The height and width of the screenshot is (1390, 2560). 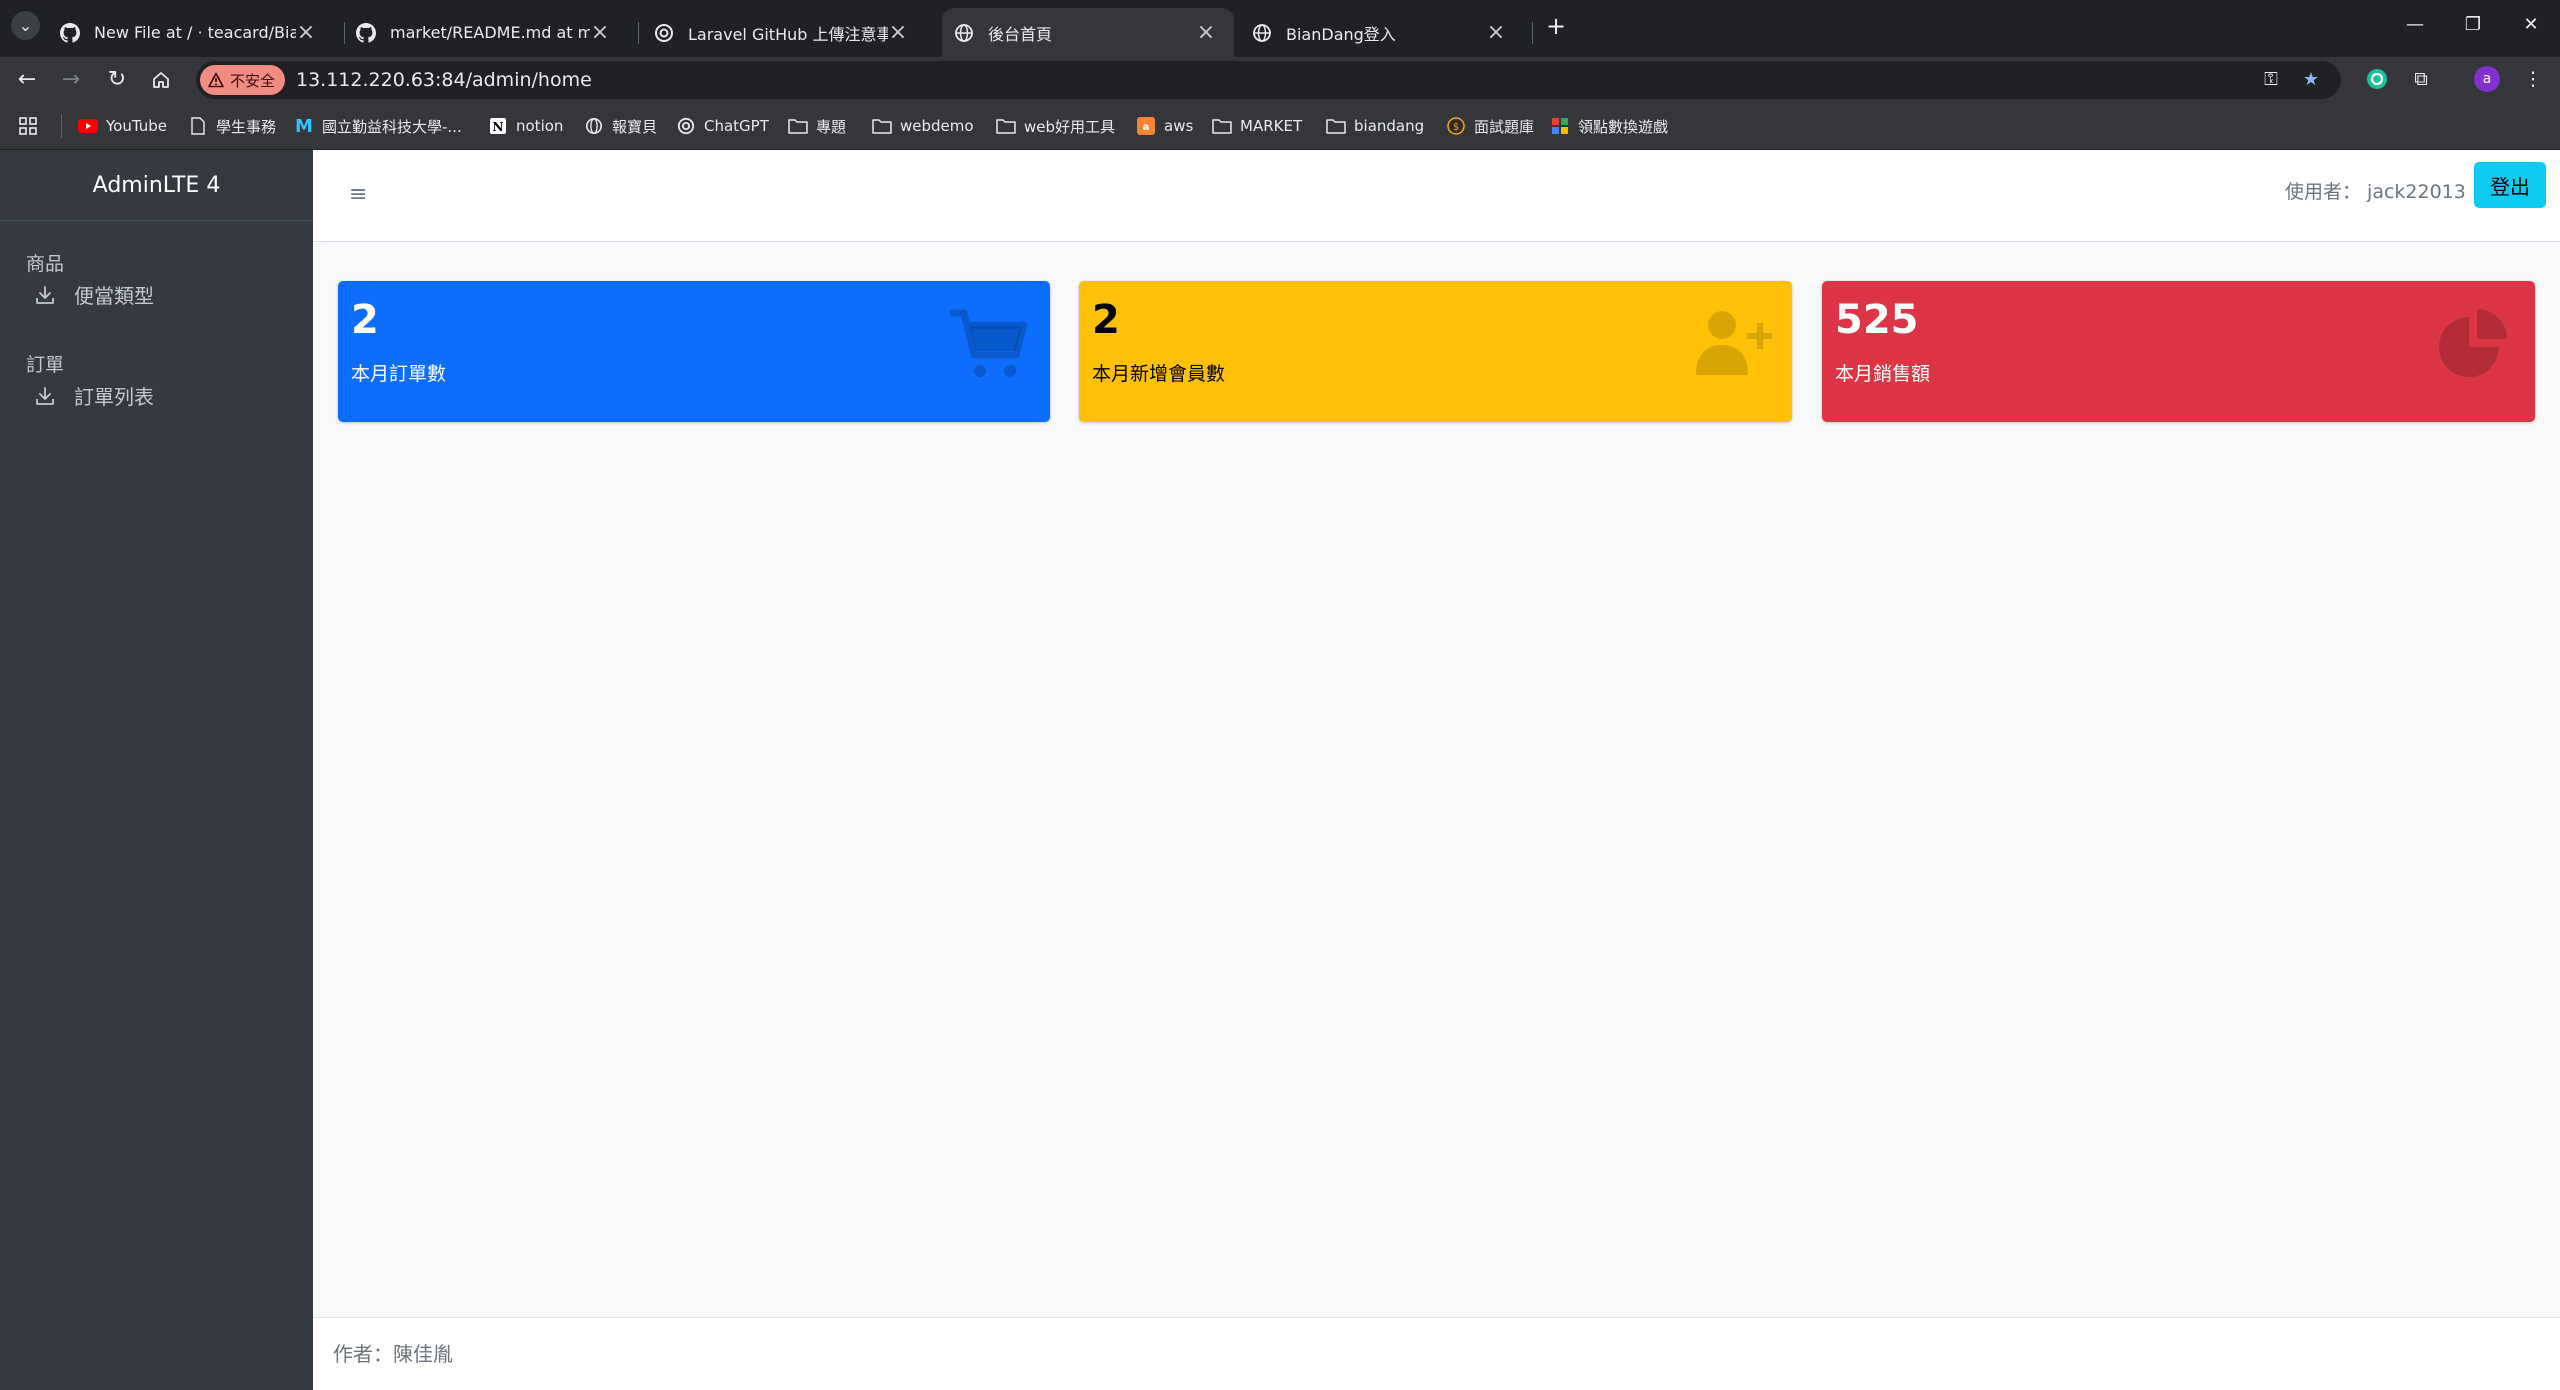 I want to click on bookmark-item: ChatGPT, so click(x=722, y=126).